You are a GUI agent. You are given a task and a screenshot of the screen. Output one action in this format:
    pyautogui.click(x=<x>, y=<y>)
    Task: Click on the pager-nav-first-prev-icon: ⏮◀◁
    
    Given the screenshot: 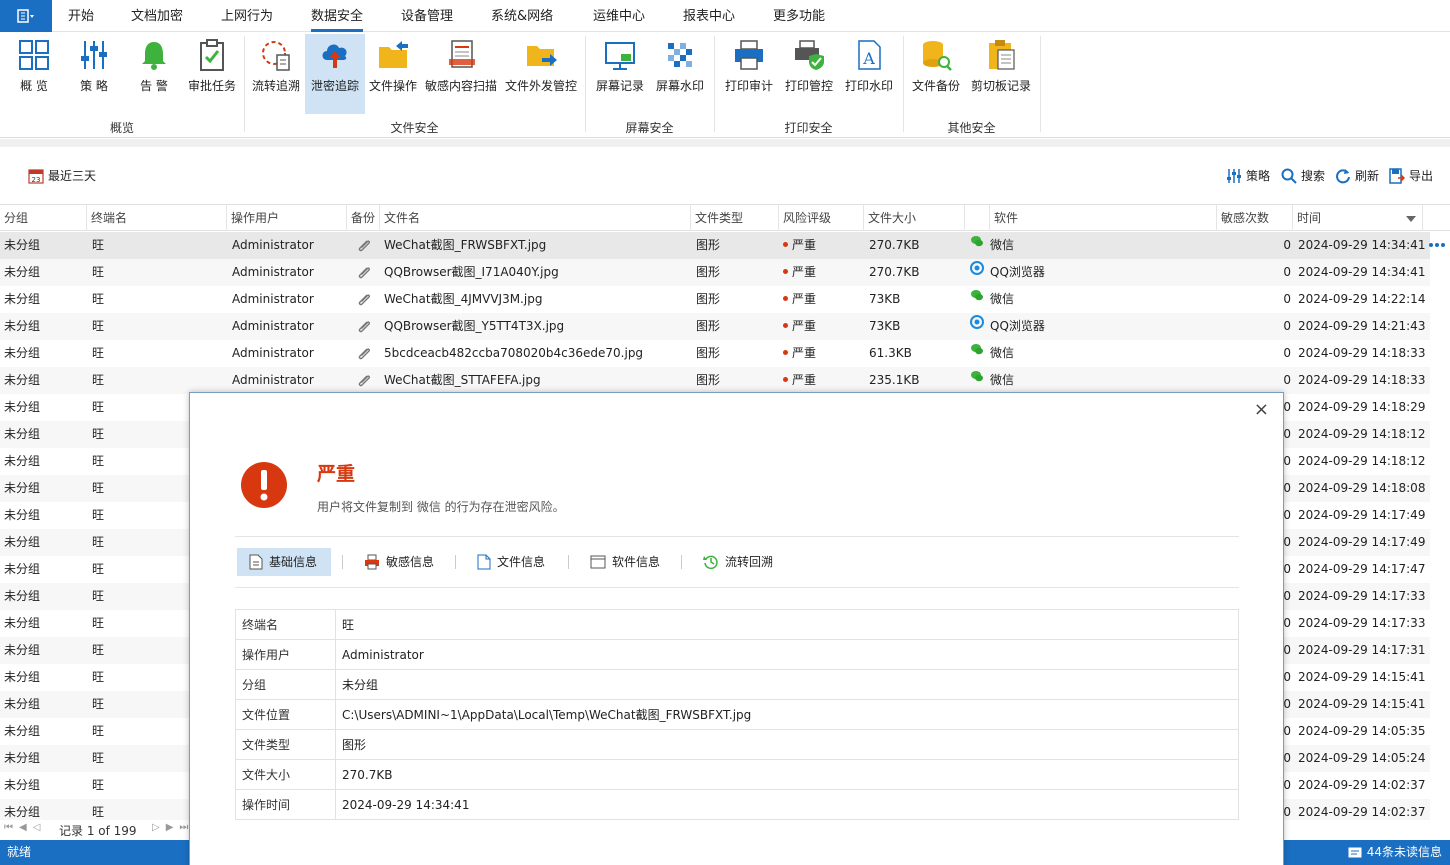 What is the action you would take?
    pyautogui.click(x=25, y=827)
    